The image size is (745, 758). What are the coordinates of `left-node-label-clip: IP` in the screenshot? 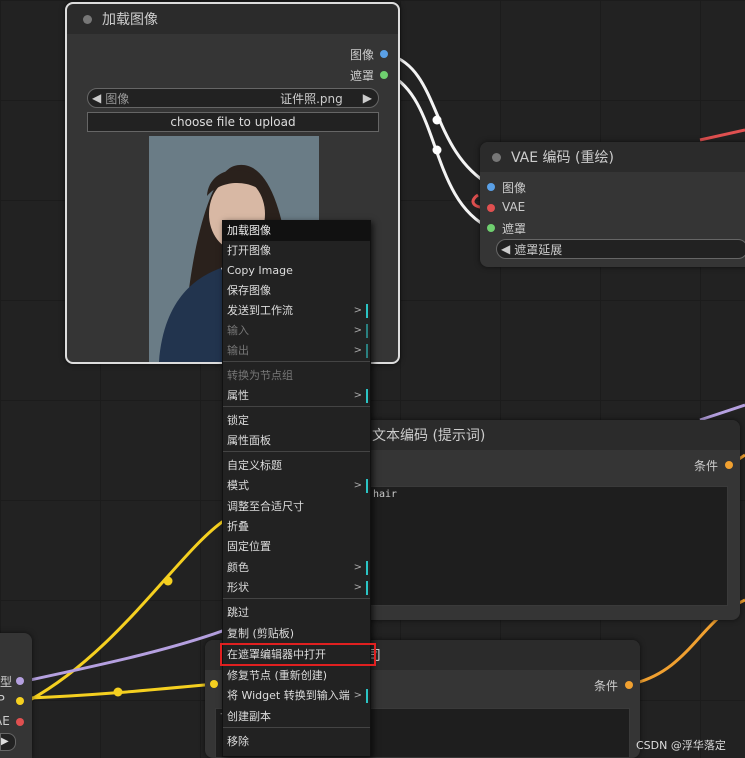 It's located at (2, 700).